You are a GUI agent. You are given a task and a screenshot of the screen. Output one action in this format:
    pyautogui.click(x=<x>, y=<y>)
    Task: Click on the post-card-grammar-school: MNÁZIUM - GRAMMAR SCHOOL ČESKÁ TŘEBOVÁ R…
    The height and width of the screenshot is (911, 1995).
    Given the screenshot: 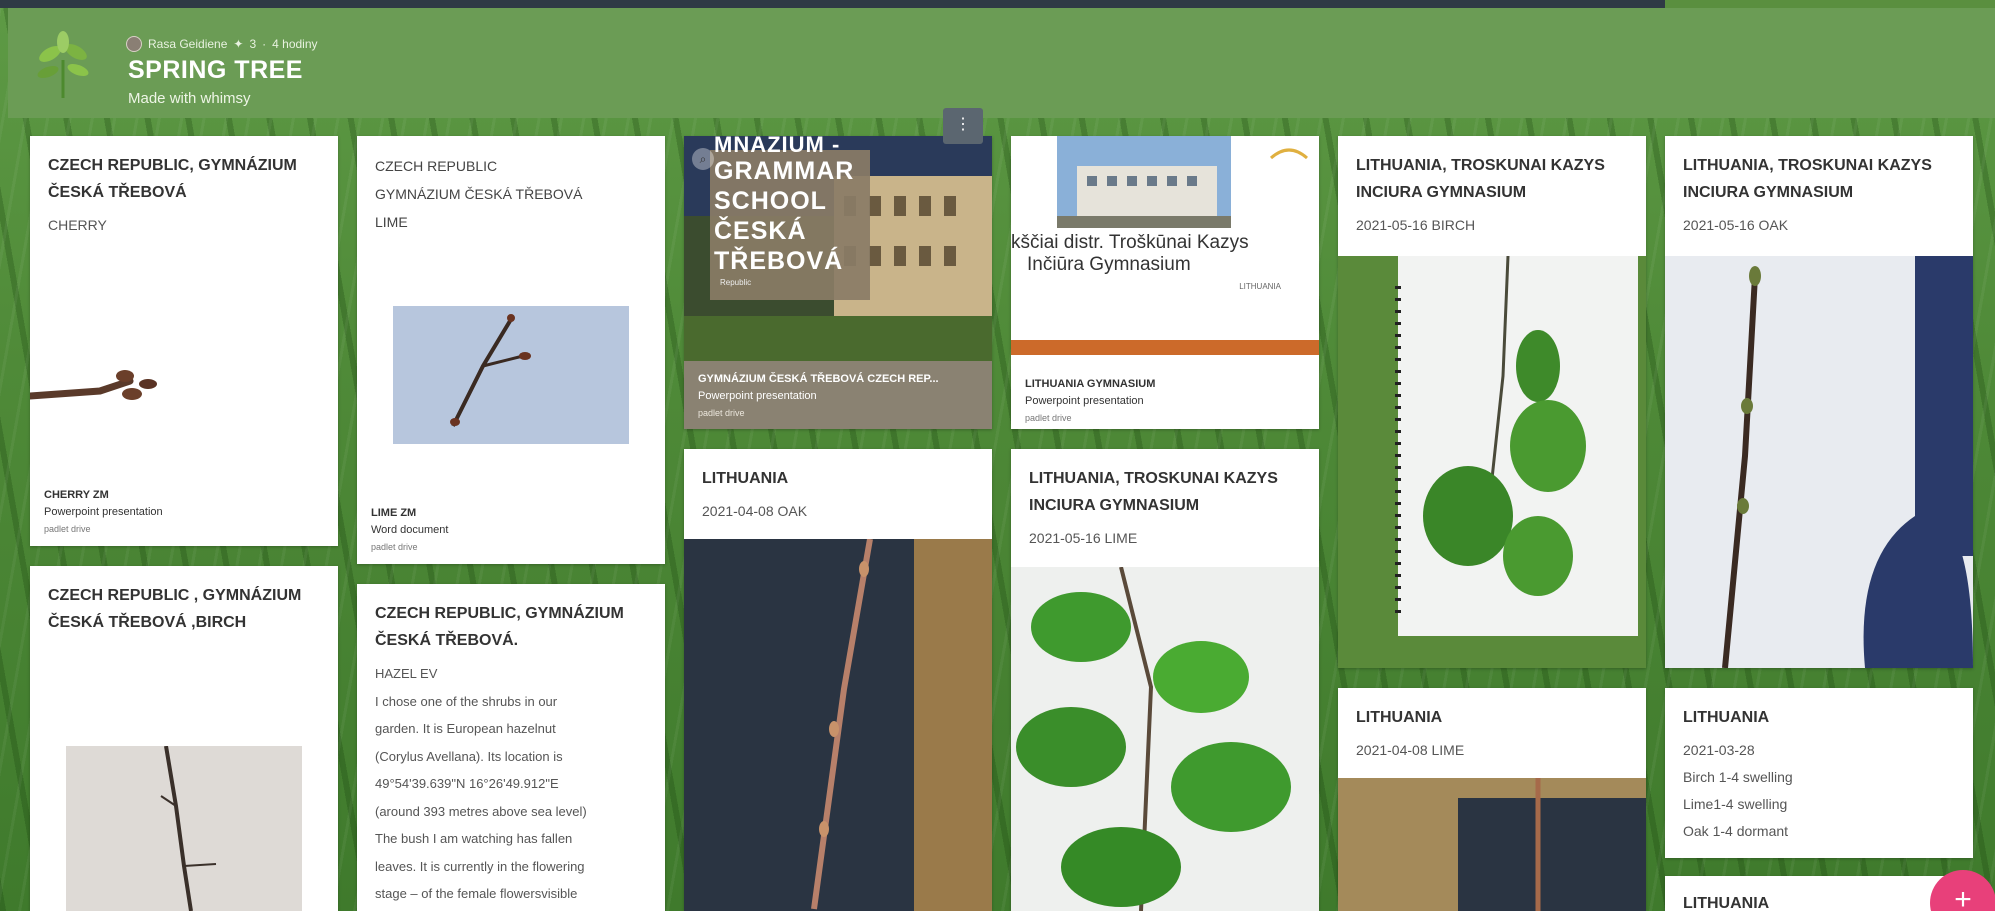 What is the action you would take?
    pyautogui.click(x=838, y=282)
    